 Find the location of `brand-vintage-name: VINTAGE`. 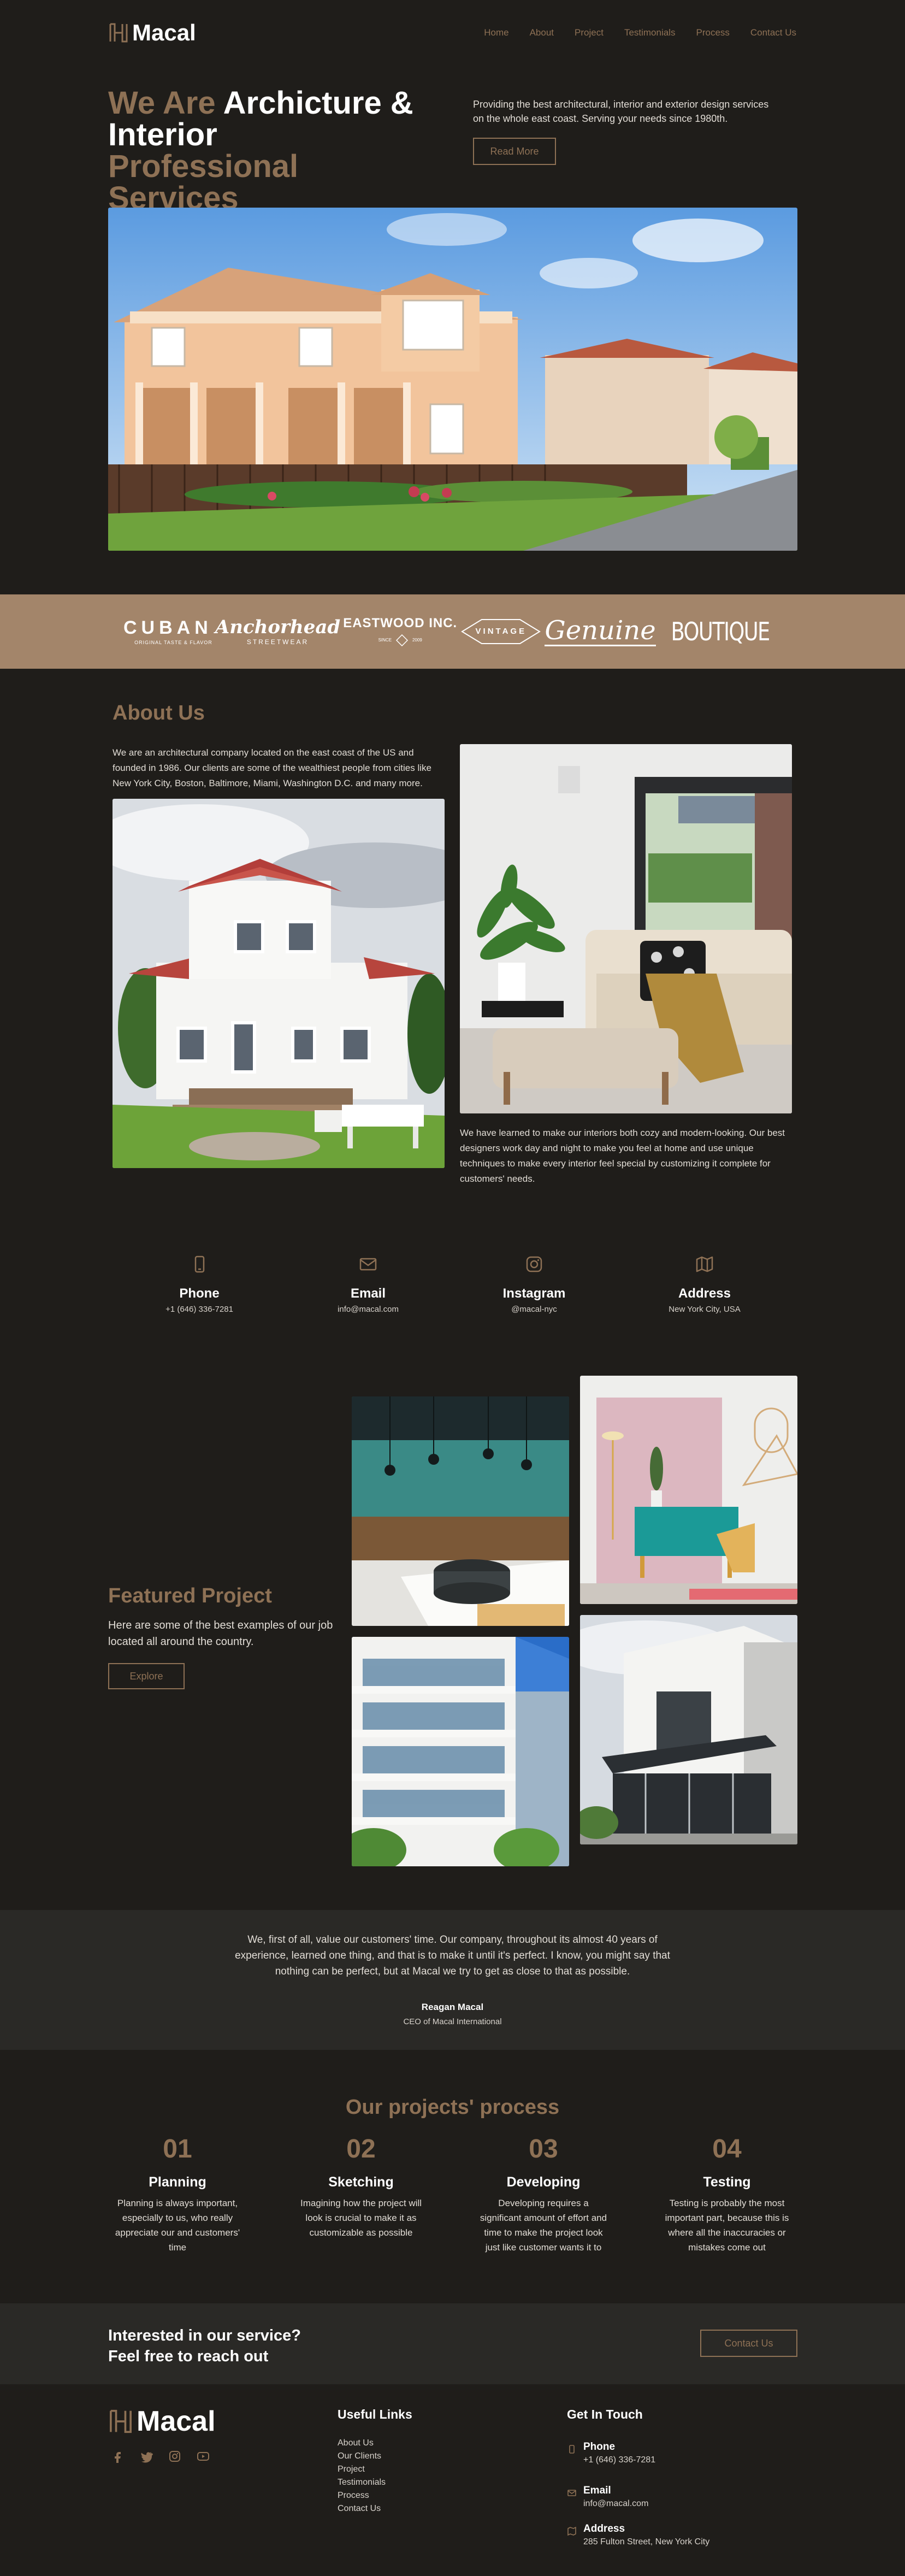

brand-vintage-name: VINTAGE is located at coordinates (501, 632).